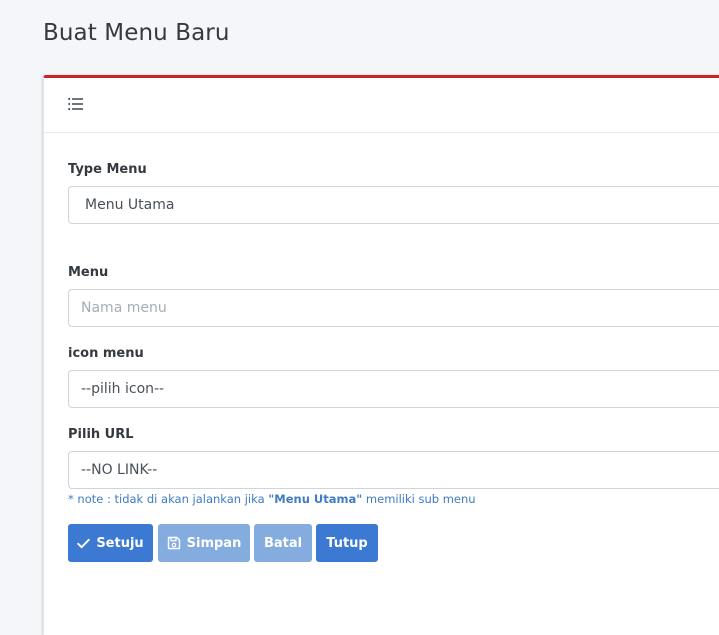 This screenshot has width=719, height=635. What do you see at coordinates (88, 272) in the screenshot?
I see `menu-label: Menu` at bounding box center [88, 272].